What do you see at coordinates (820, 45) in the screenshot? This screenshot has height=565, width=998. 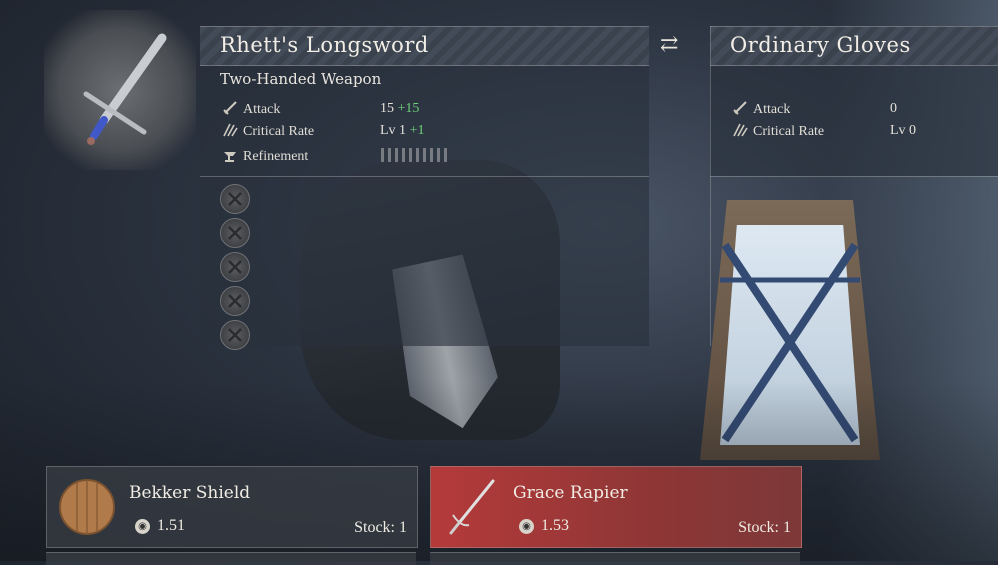 I see `right-item-name: Ordinary Gloves` at bounding box center [820, 45].